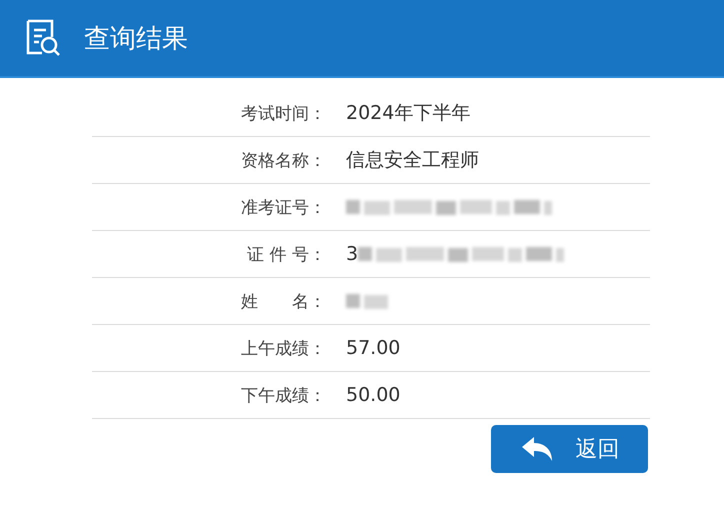 Image resolution: width=724 pixels, height=507 pixels. Describe the element at coordinates (569, 449) in the screenshot. I see `back-button: 返回` at that location.